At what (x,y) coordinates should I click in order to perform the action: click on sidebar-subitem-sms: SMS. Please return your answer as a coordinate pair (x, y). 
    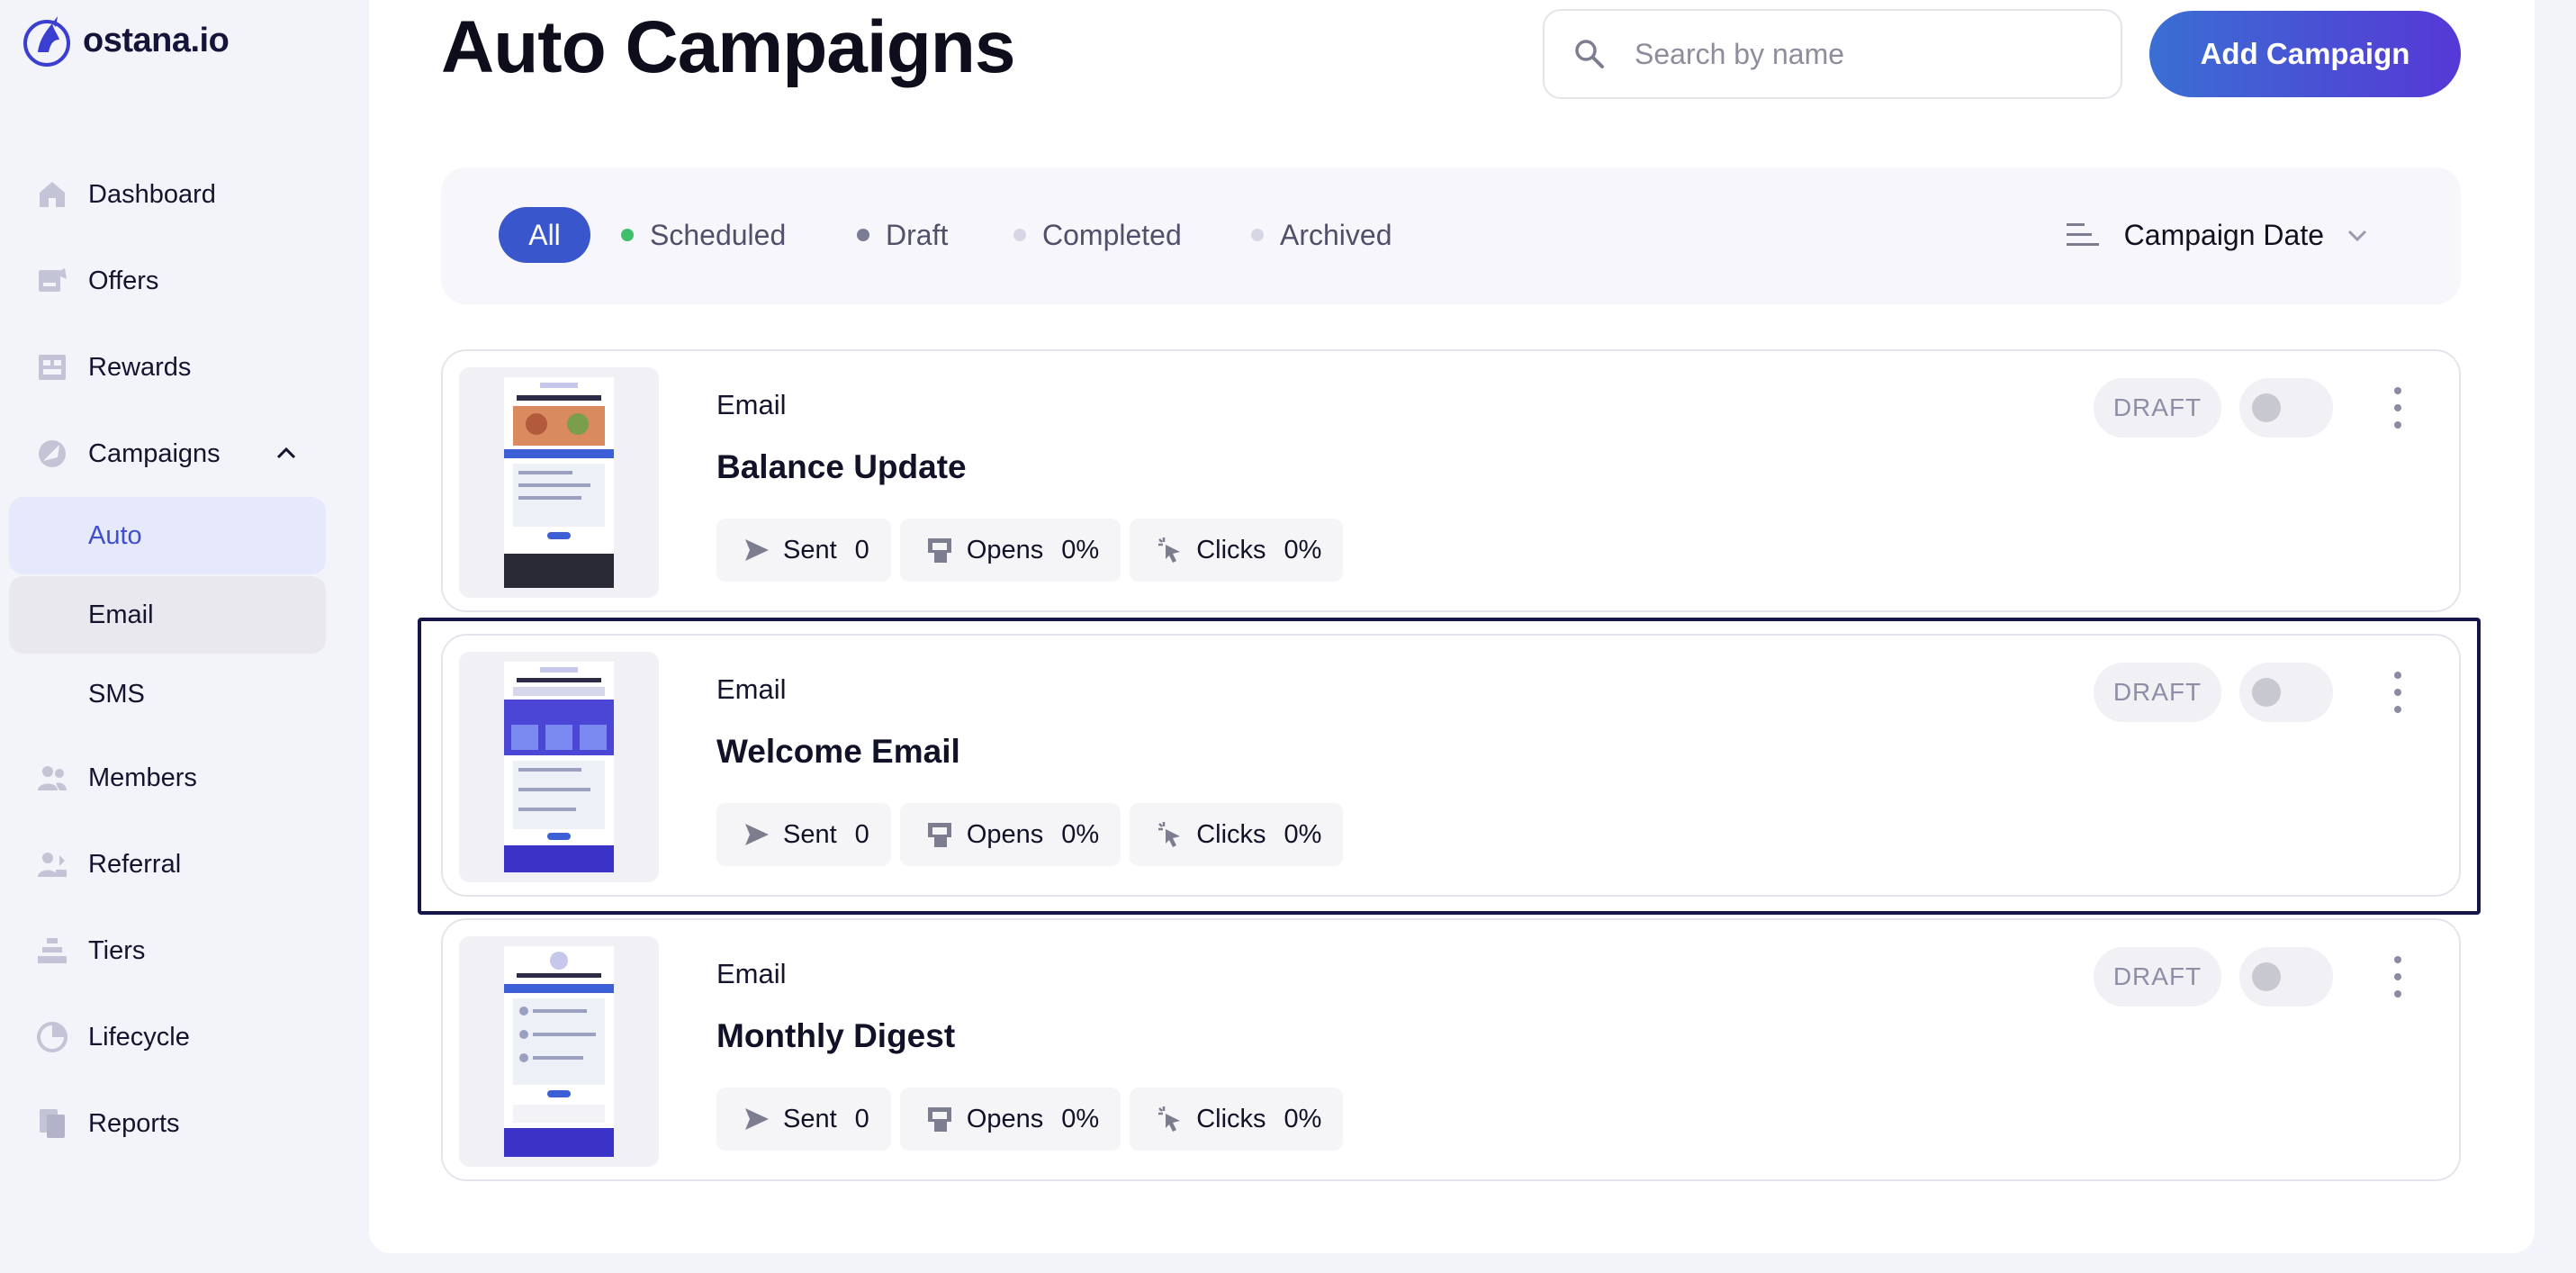
    Looking at the image, I should click on (167, 694).